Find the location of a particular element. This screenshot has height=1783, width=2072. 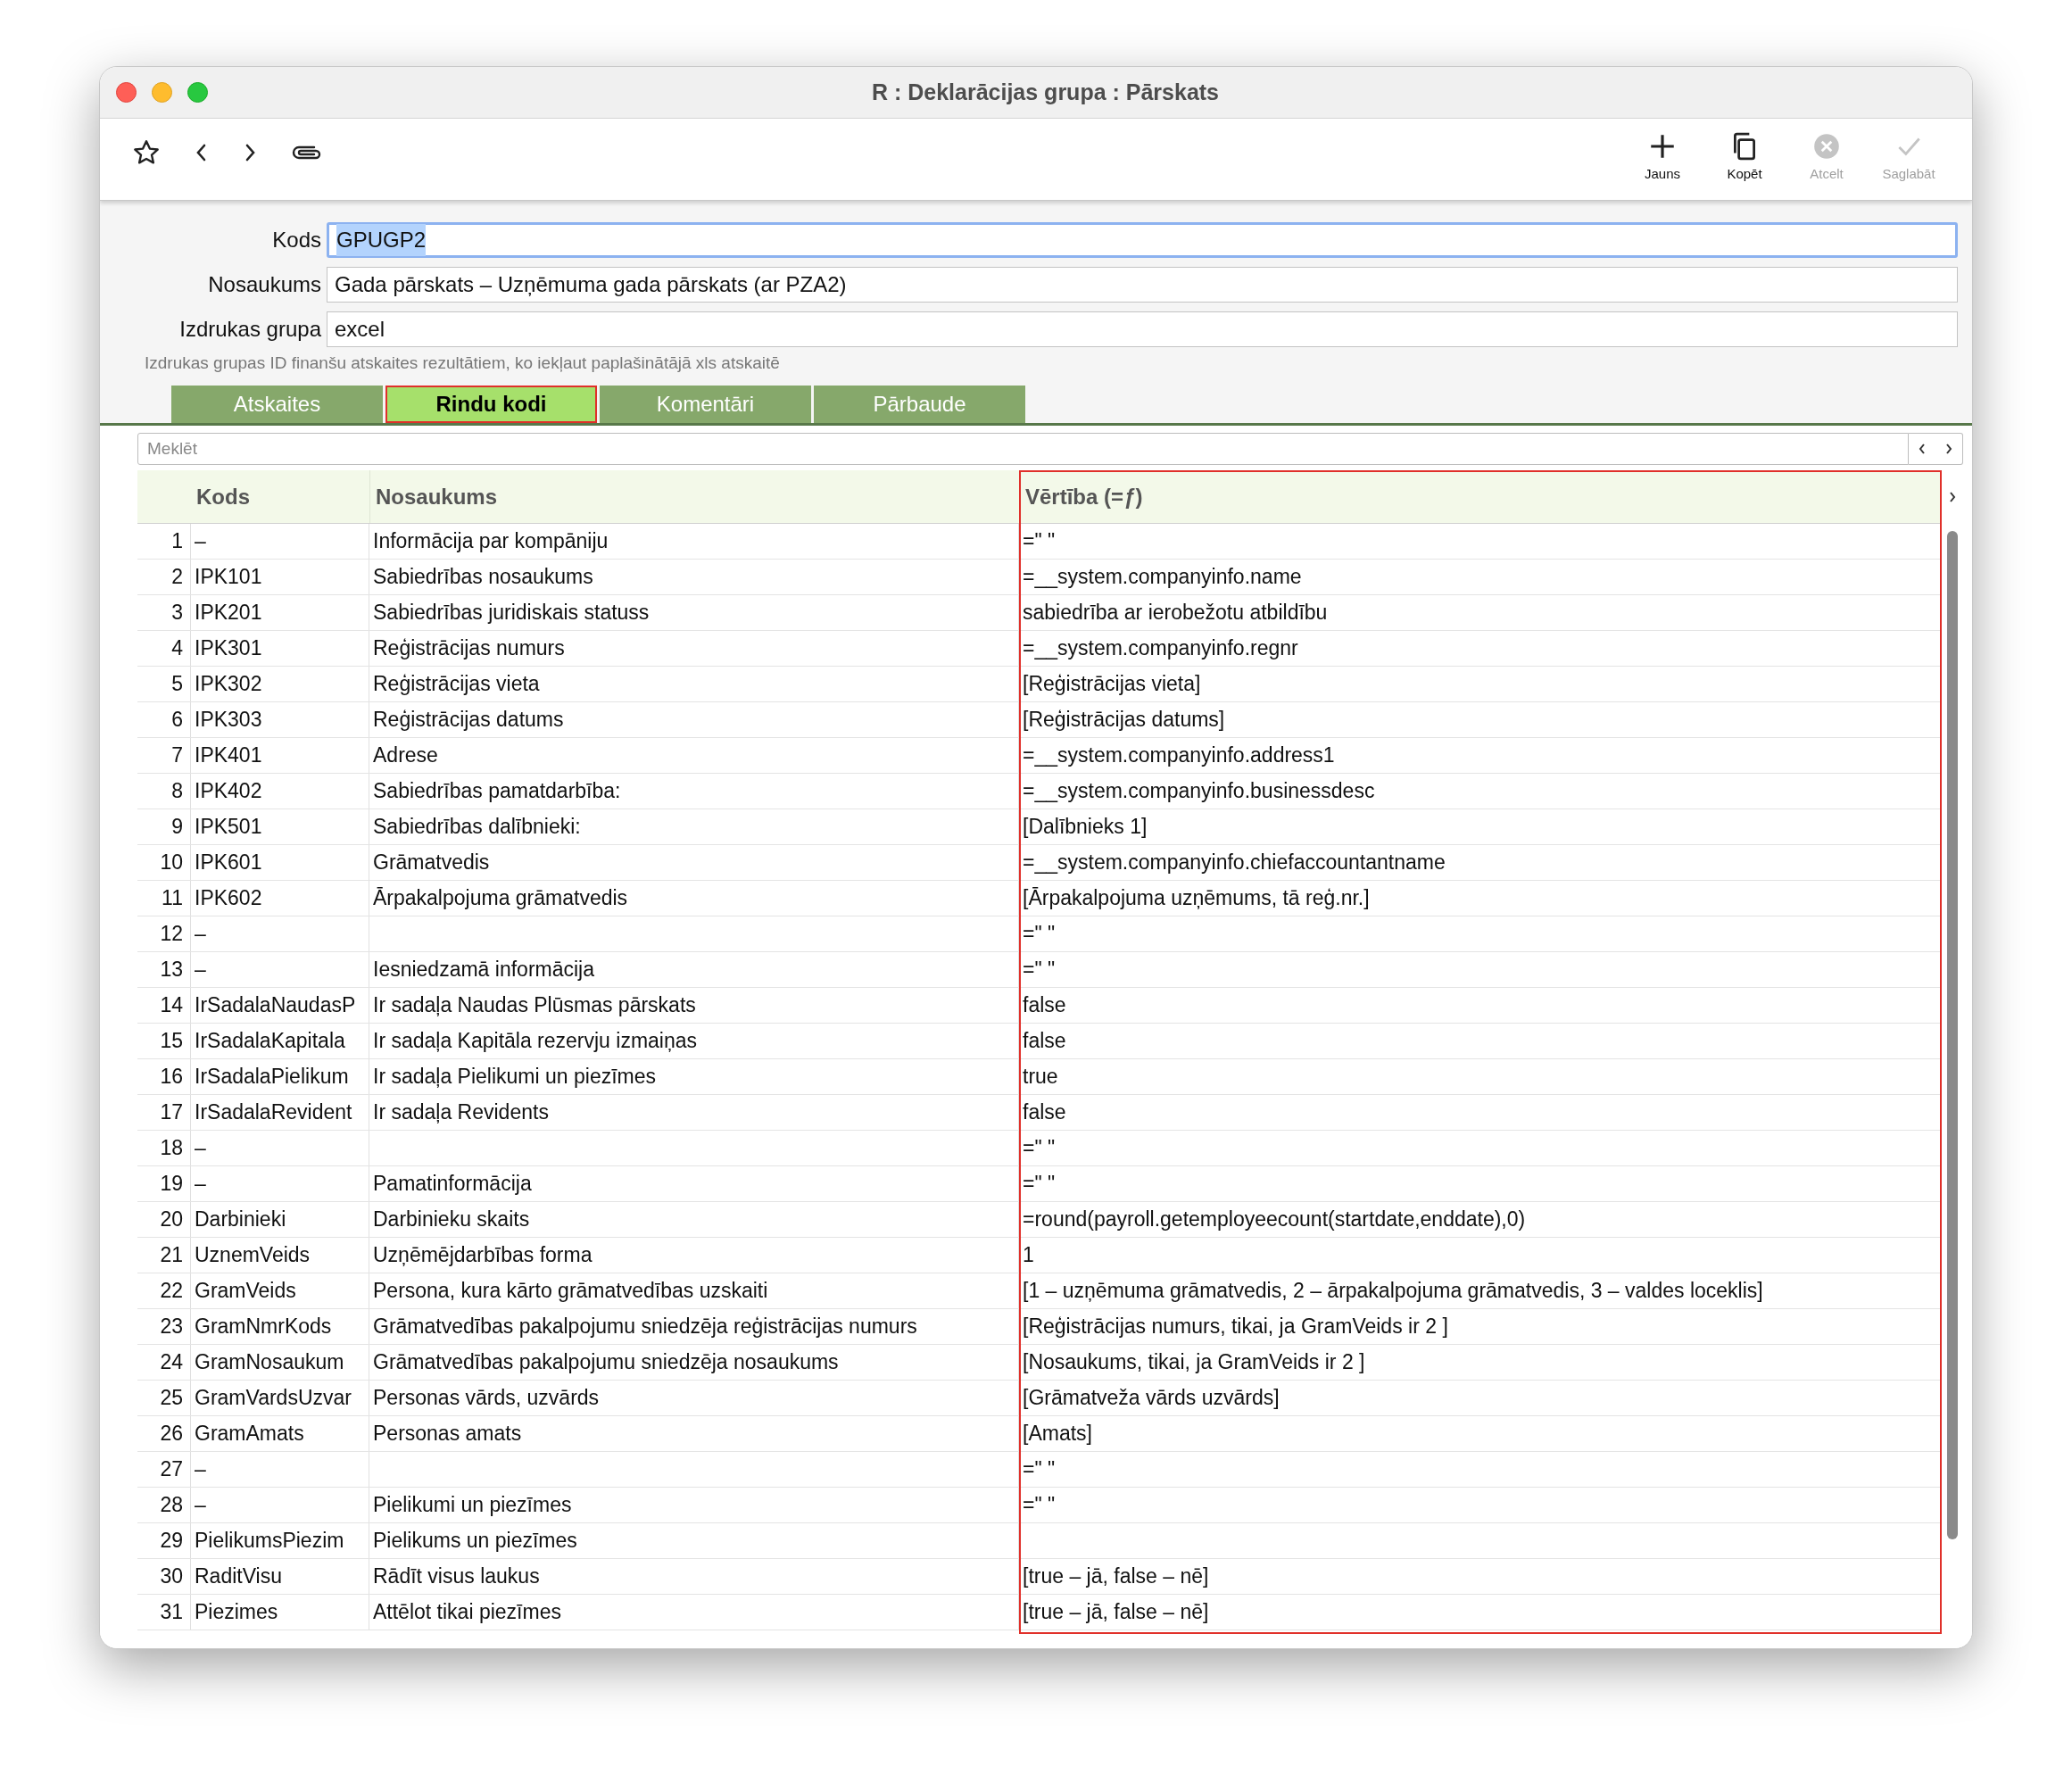

field-hint: Izdrukas grupas ID finanšu atskaites rezultātiem, ko iekļaut paplašinātājā xls atskaitē is located at coordinates (462, 362).